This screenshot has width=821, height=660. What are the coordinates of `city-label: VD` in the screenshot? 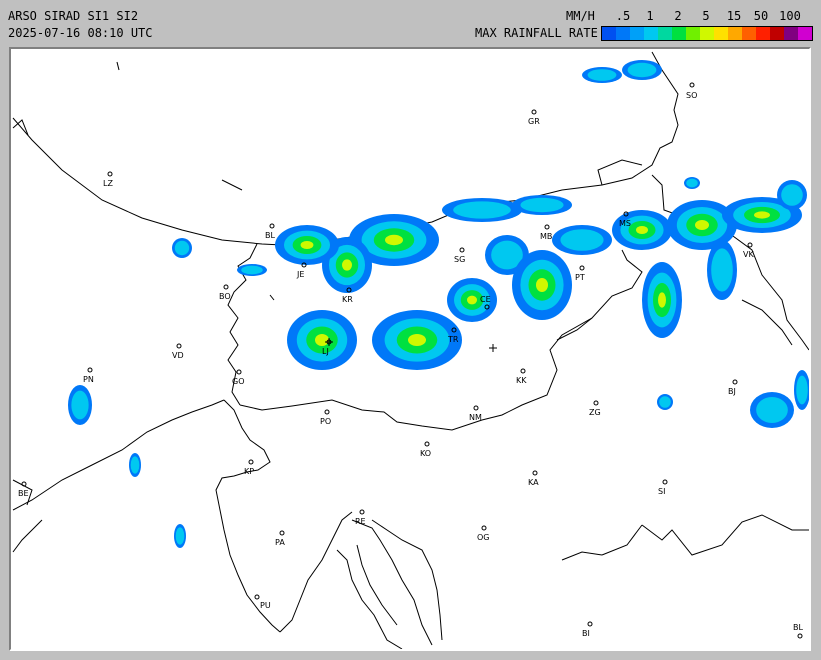 It's located at (178, 355).